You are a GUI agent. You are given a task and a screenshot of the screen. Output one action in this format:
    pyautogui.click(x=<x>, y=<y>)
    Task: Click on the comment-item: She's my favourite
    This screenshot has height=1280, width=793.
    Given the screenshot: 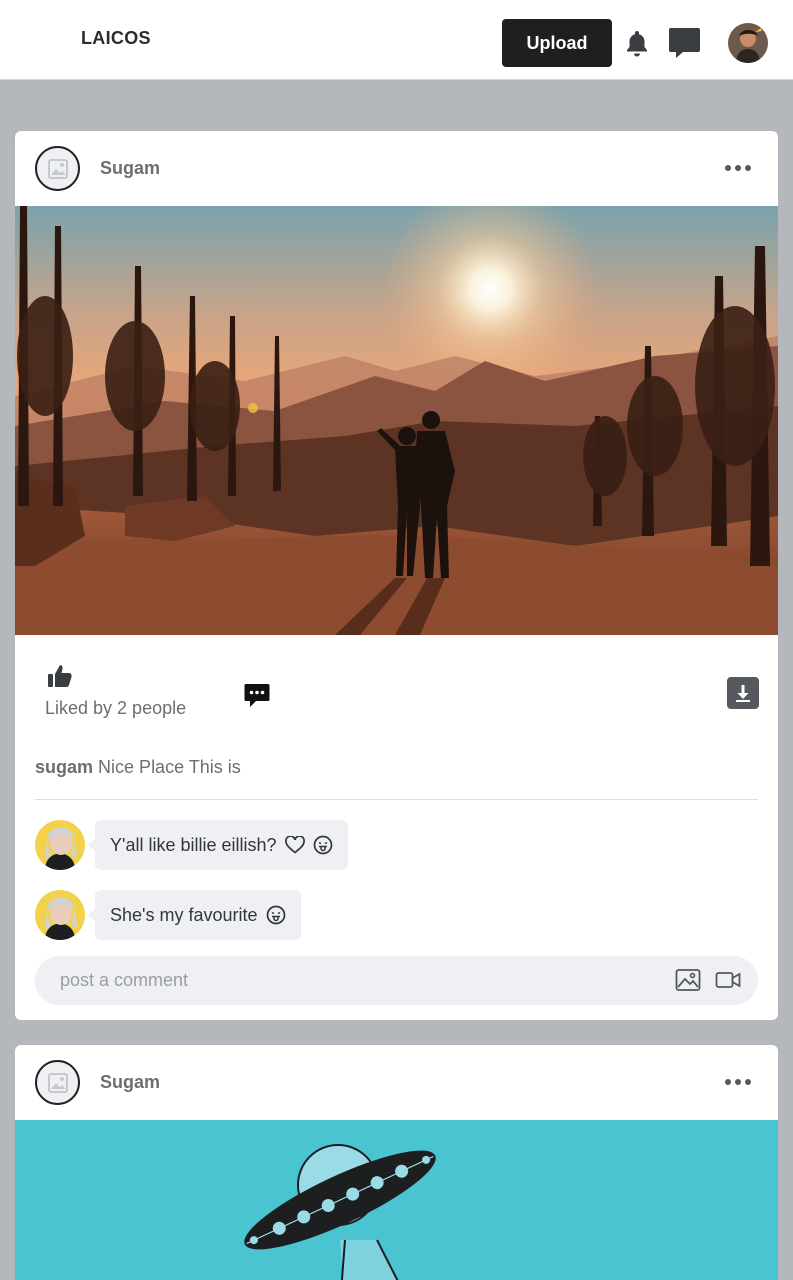 What is the action you would take?
    pyautogui.click(x=180, y=916)
    